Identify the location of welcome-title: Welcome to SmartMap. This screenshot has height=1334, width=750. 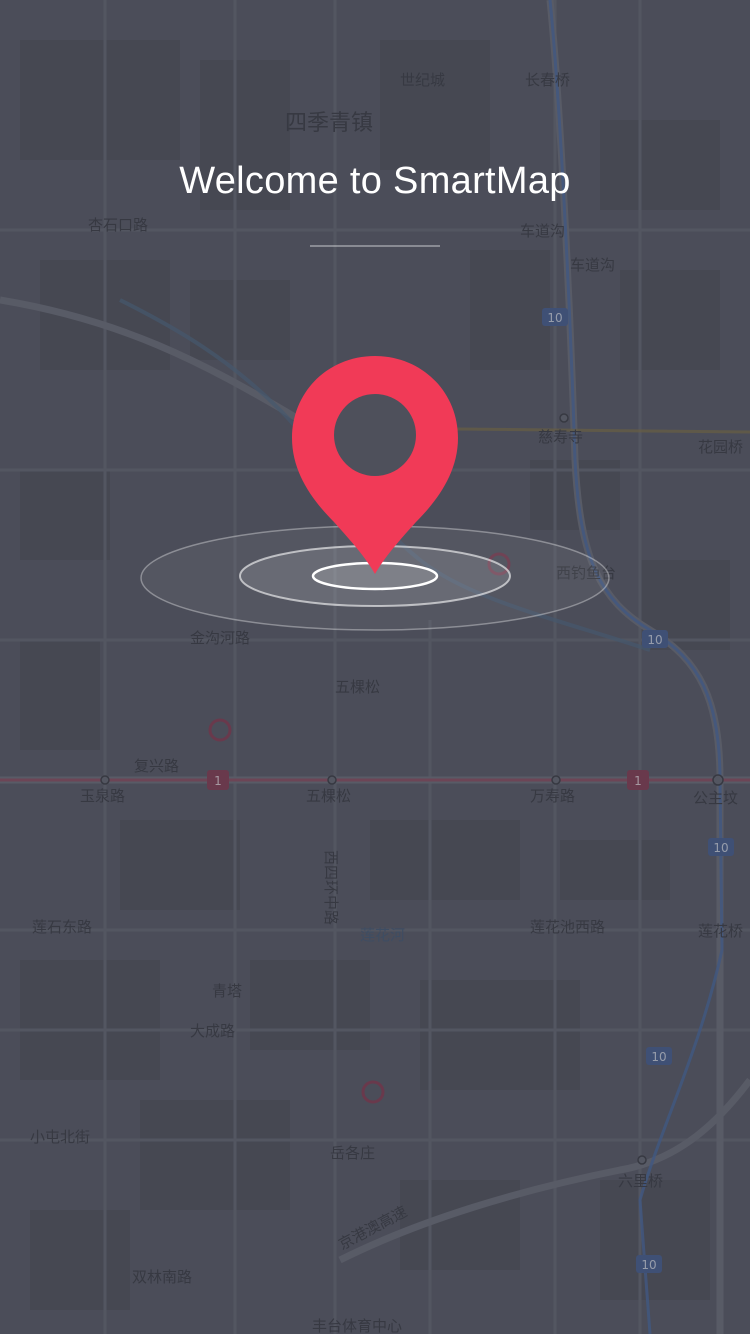
(375, 181).